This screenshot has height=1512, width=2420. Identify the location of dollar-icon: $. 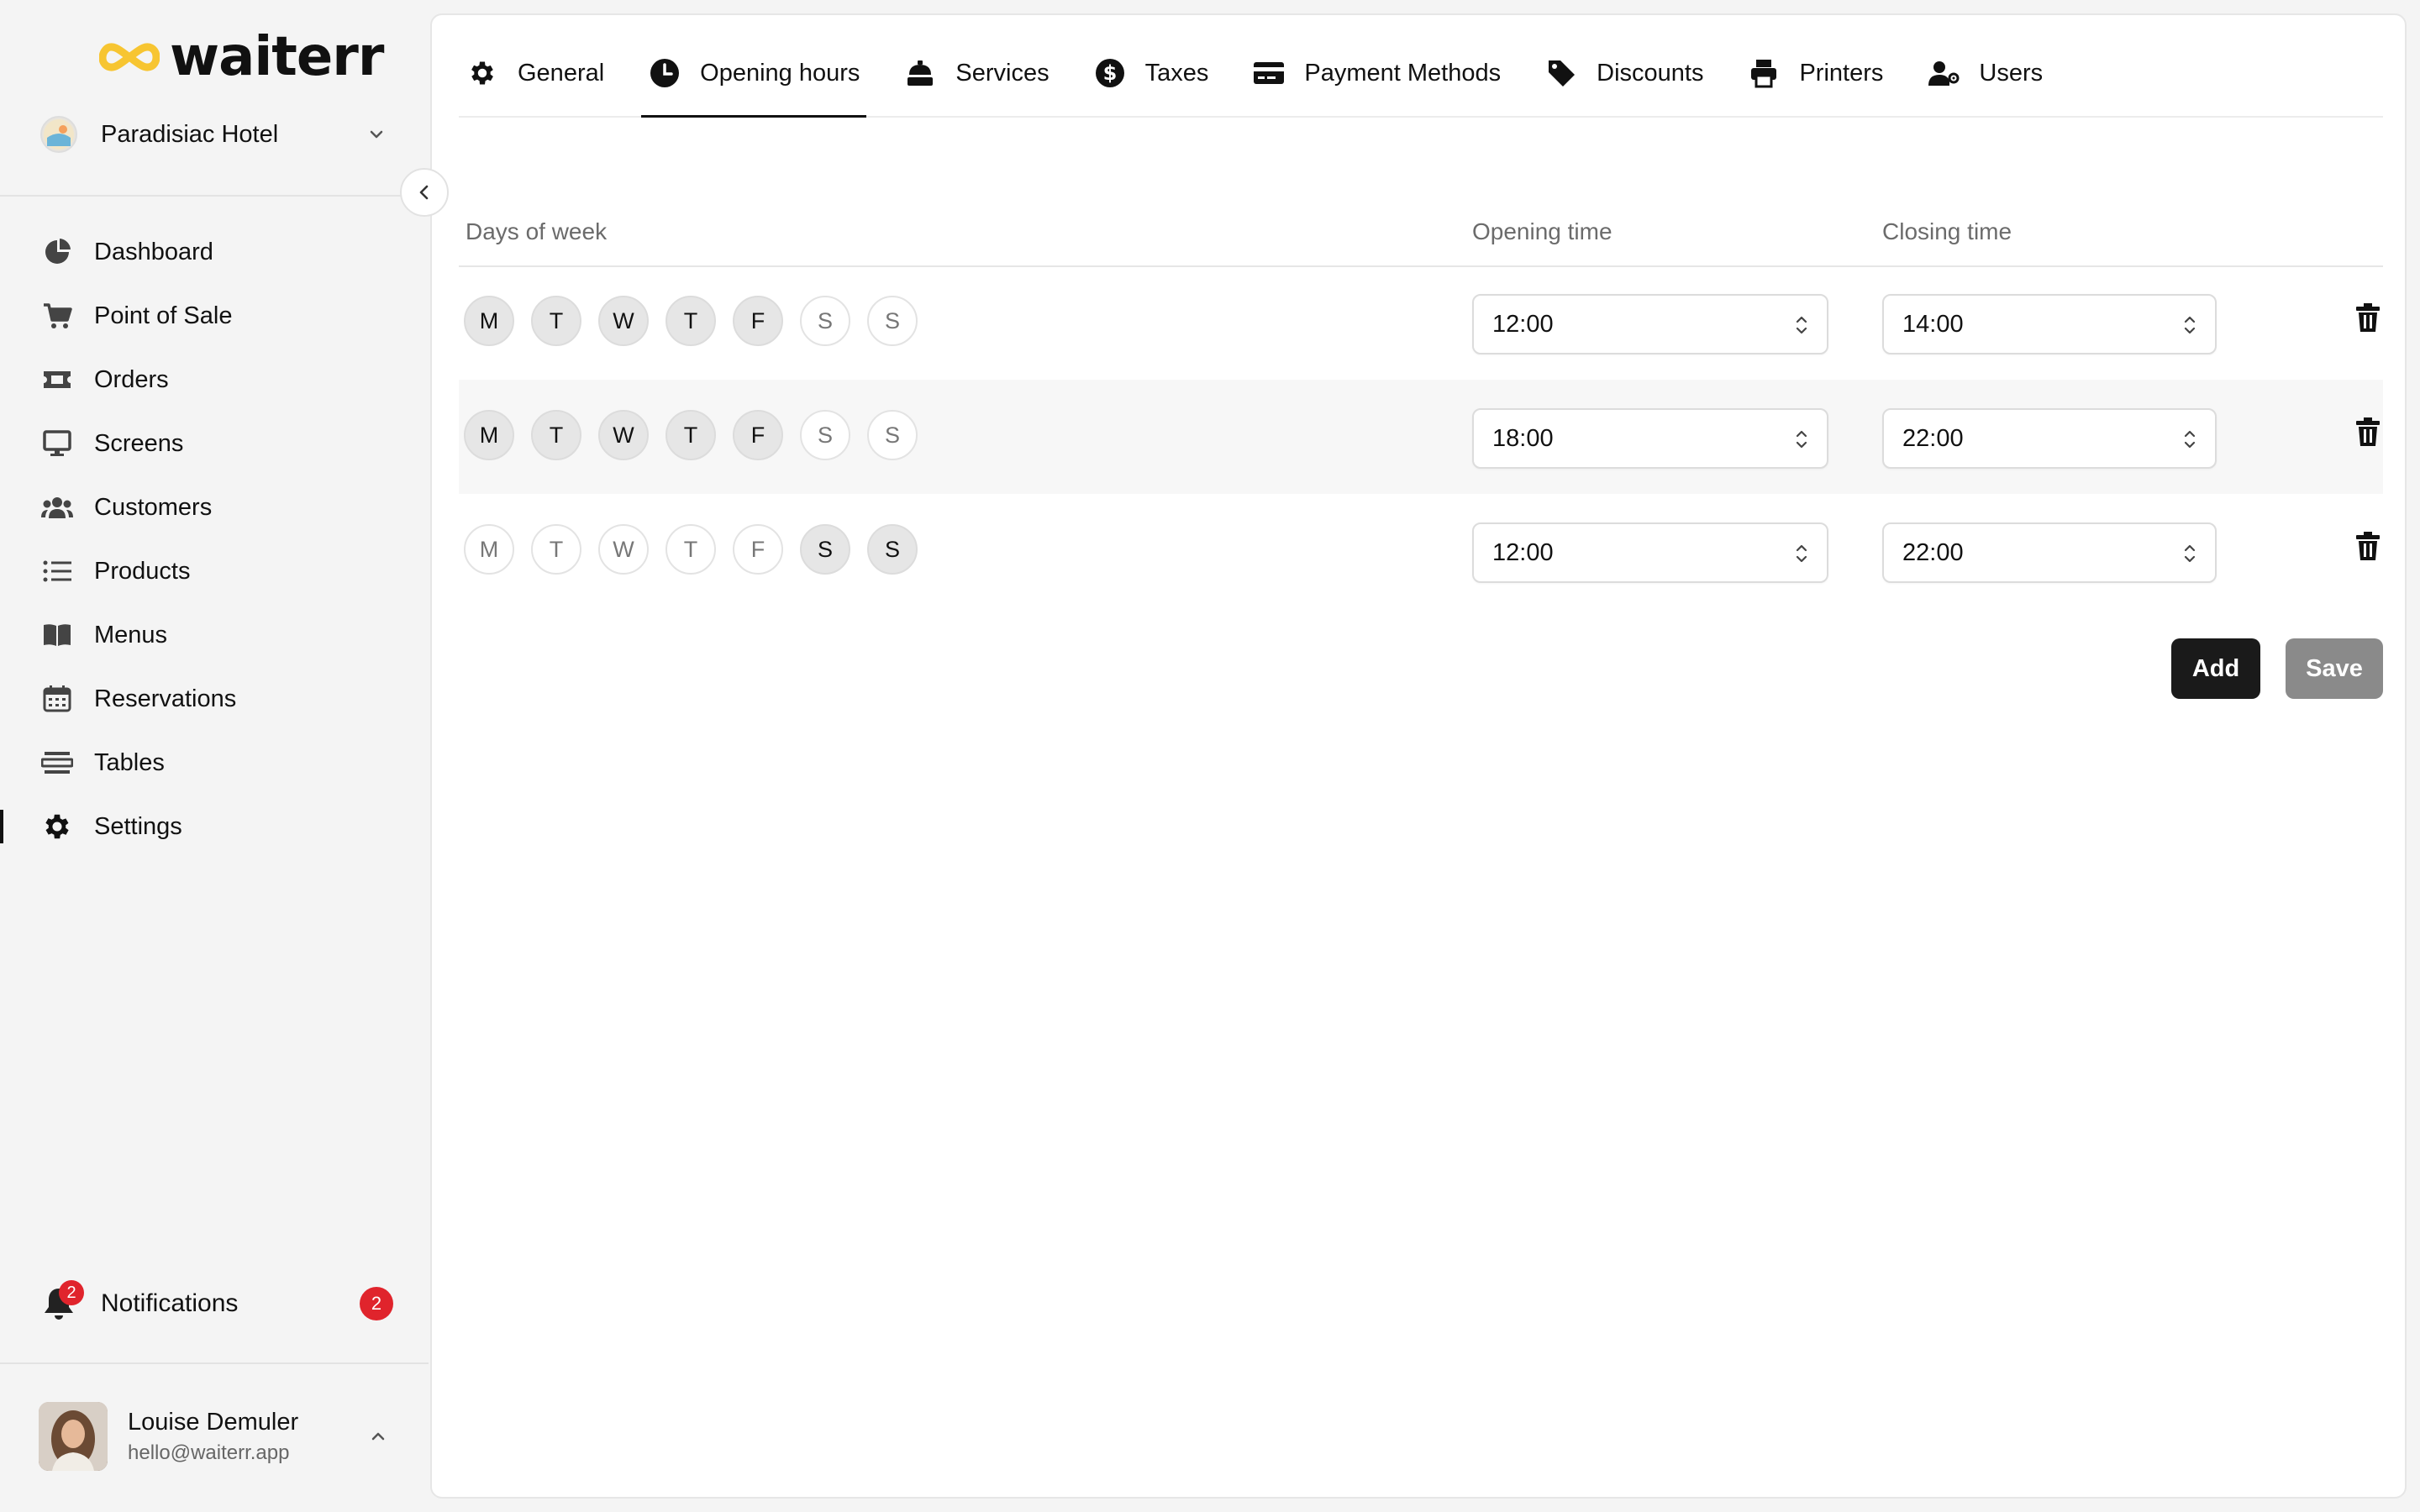
(1110, 73).